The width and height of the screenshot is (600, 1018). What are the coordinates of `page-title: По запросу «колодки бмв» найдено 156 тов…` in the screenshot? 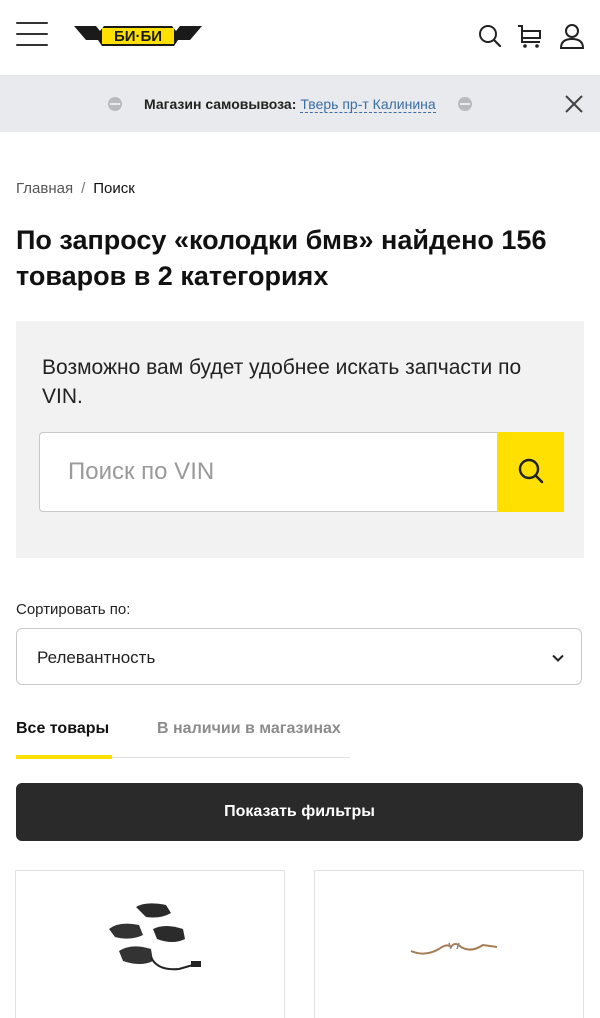 It's located at (281, 258).